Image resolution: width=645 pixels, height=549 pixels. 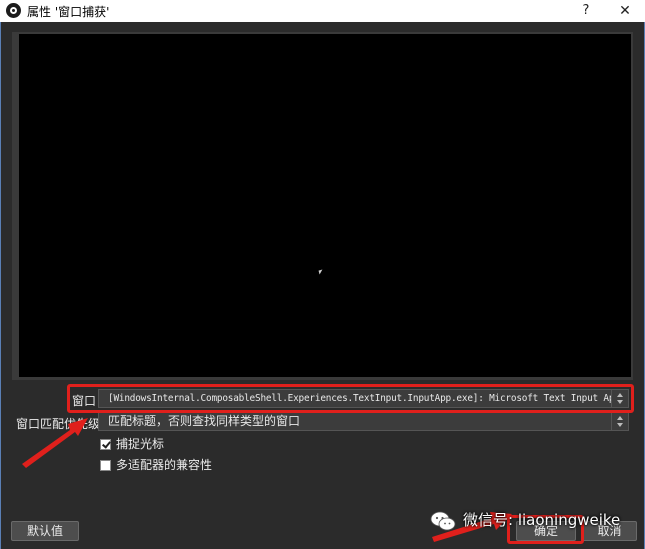 I want to click on capture-cursor-label: 捕捉光标, so click(x=140, y=444).